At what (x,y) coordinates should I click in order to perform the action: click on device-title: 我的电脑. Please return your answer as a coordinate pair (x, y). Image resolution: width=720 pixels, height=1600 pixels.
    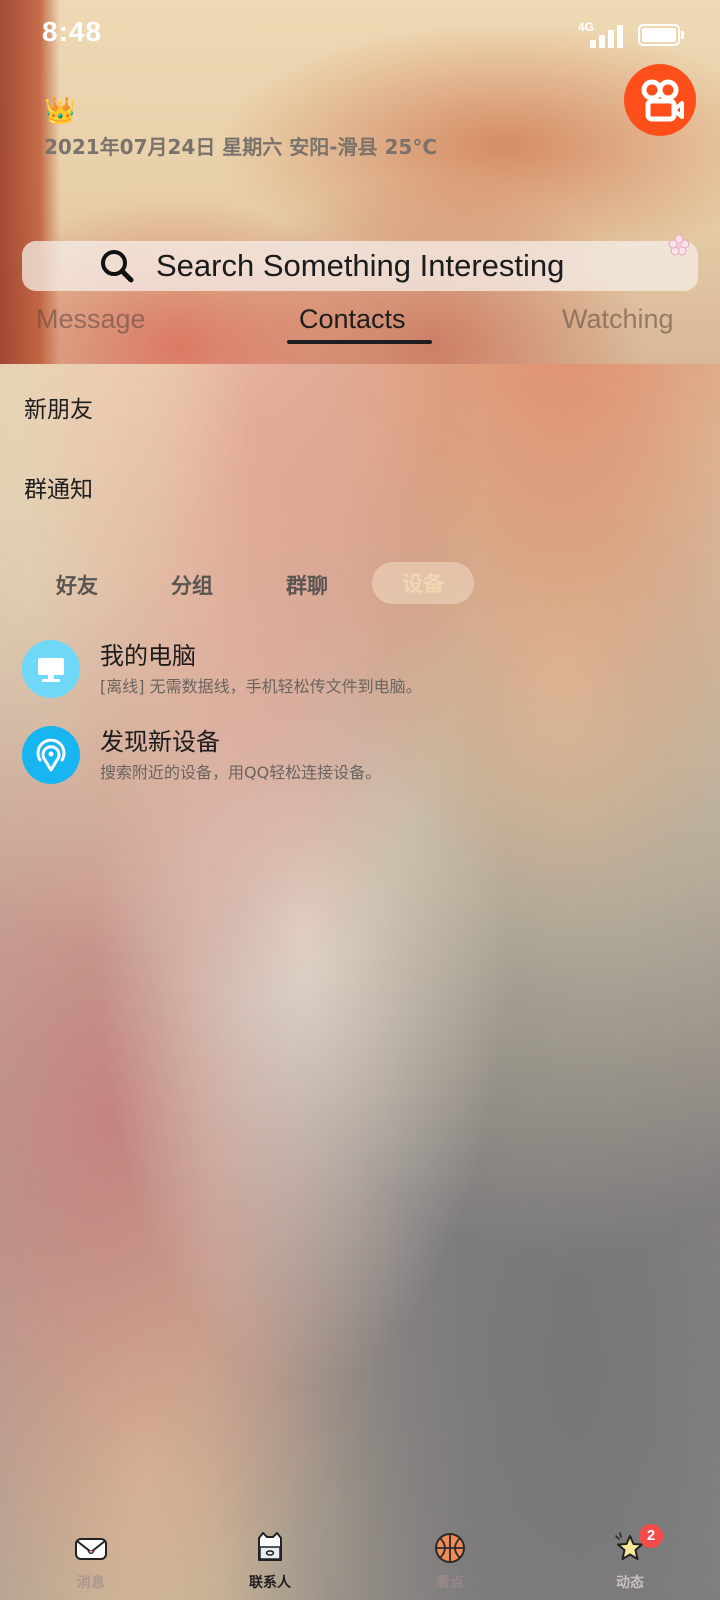
    Looking at the image, I should click on (148, 656).